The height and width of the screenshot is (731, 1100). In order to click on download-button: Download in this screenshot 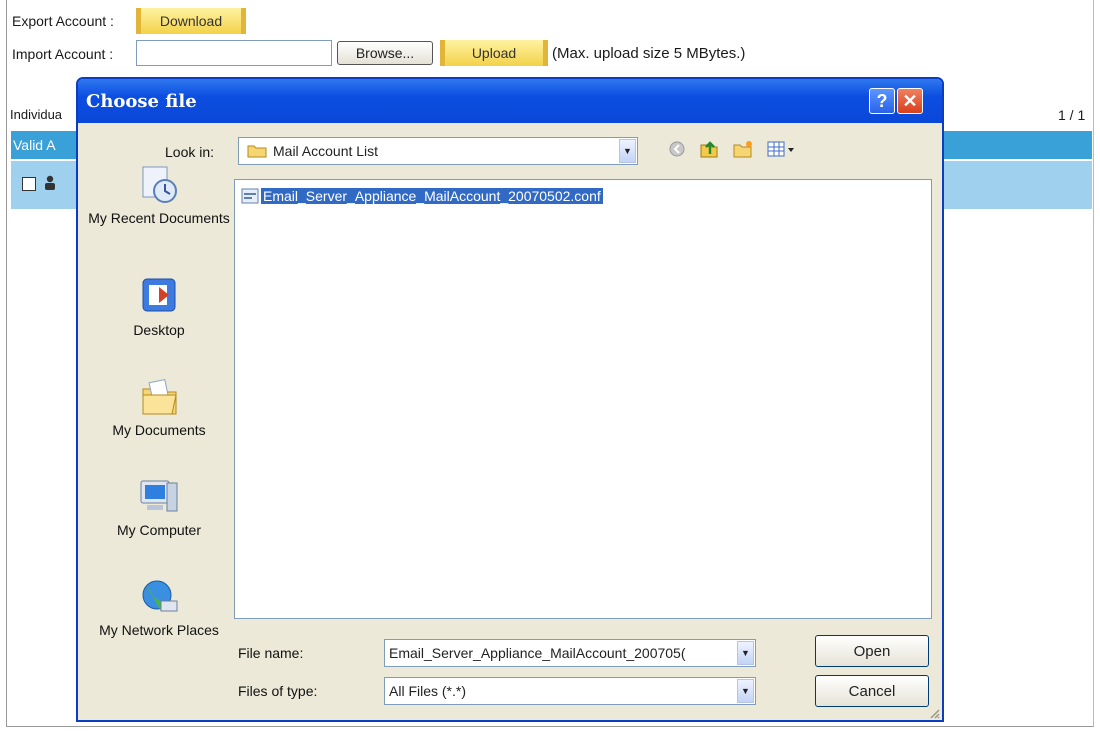, I will do `click(191, 21)`.